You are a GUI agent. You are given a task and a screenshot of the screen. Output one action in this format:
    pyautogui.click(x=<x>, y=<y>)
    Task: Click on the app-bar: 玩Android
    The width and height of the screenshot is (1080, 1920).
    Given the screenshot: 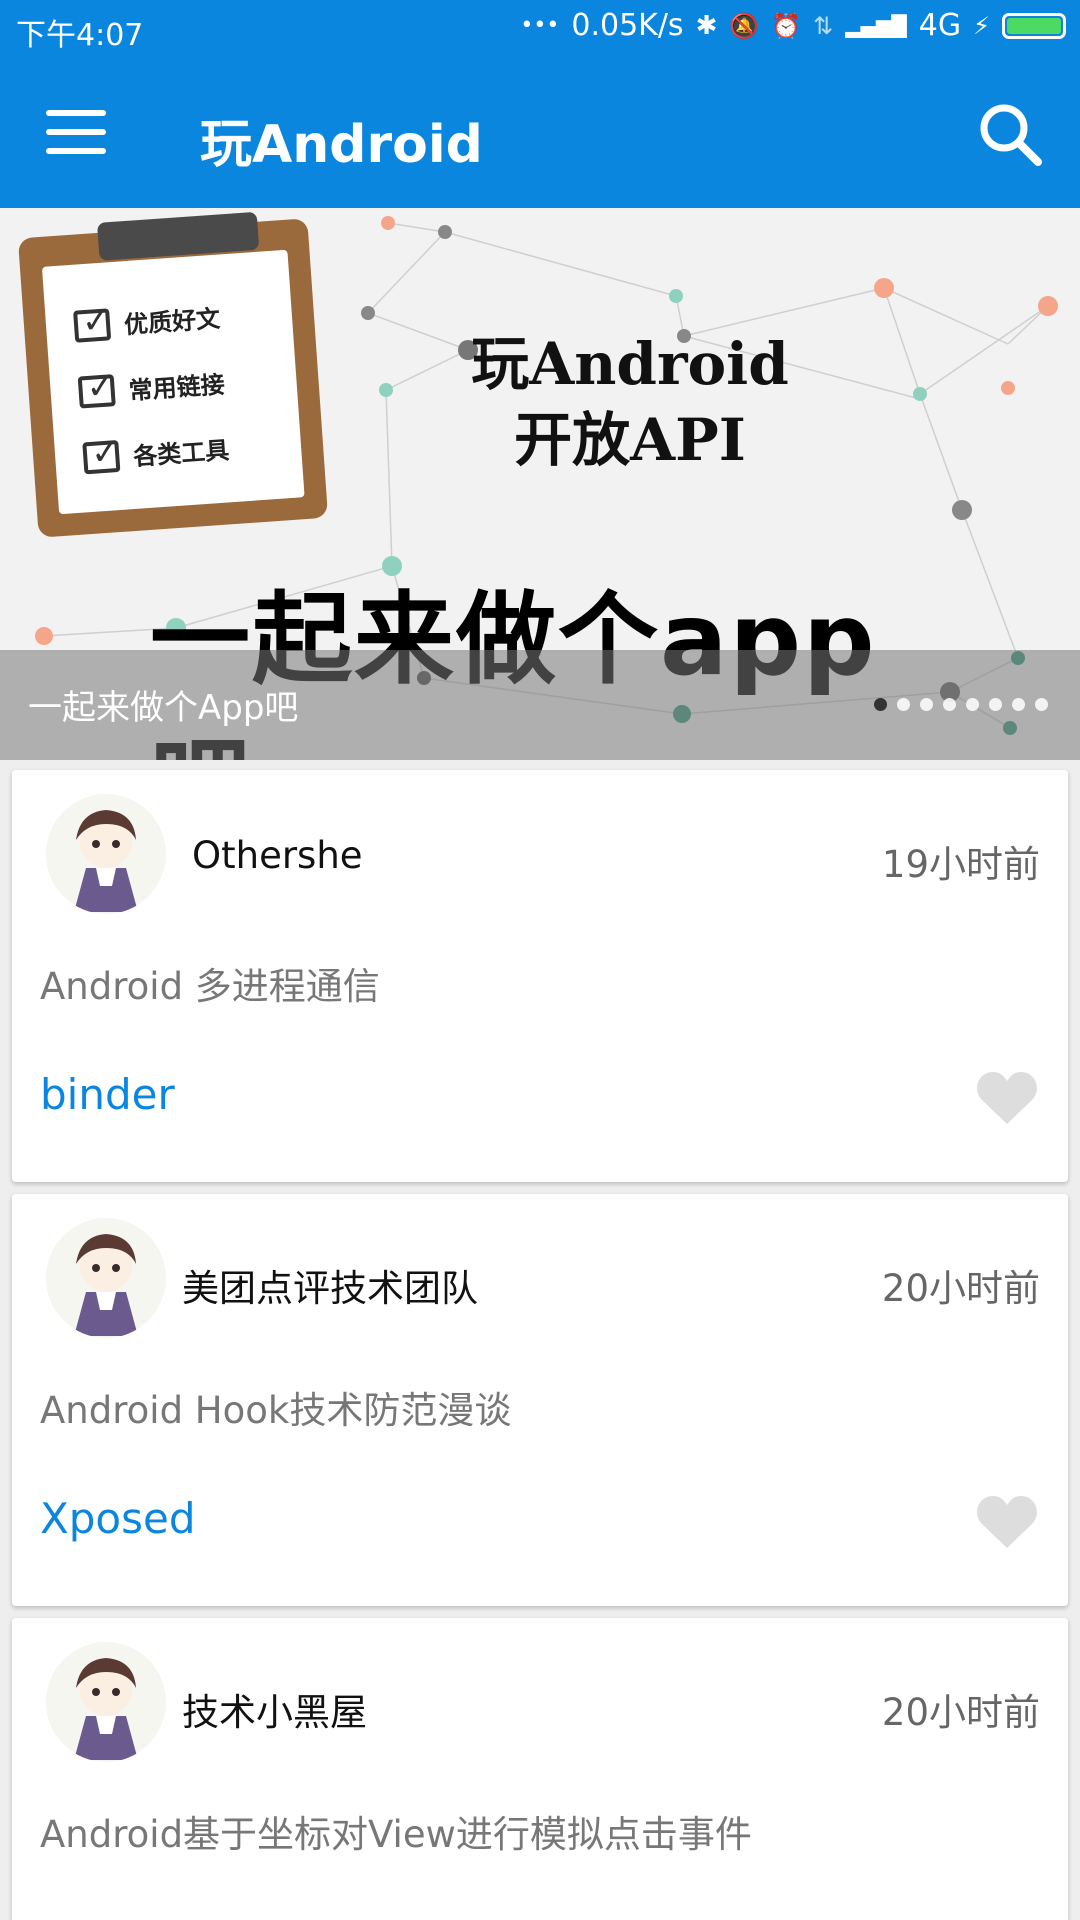 What is the action you would take?
    pyautogui.click(x=540, y=132)
    